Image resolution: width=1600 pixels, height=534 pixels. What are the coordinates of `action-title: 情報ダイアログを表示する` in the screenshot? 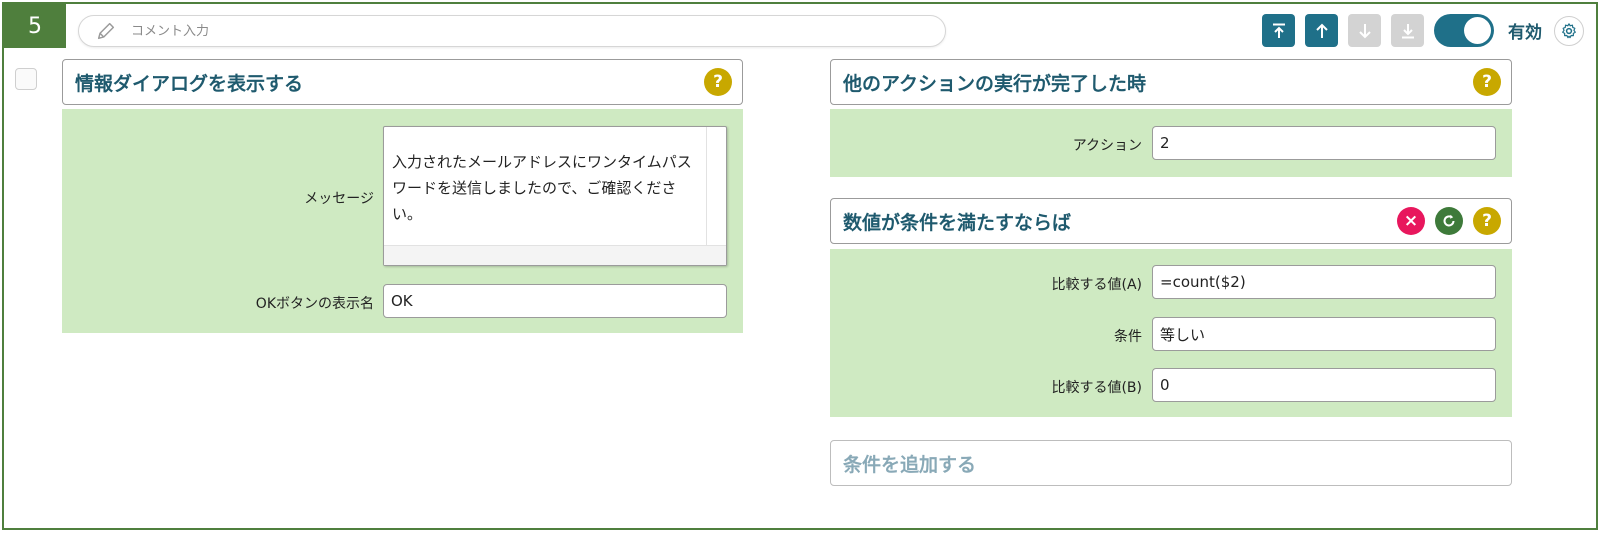 It's located at (189, 83).